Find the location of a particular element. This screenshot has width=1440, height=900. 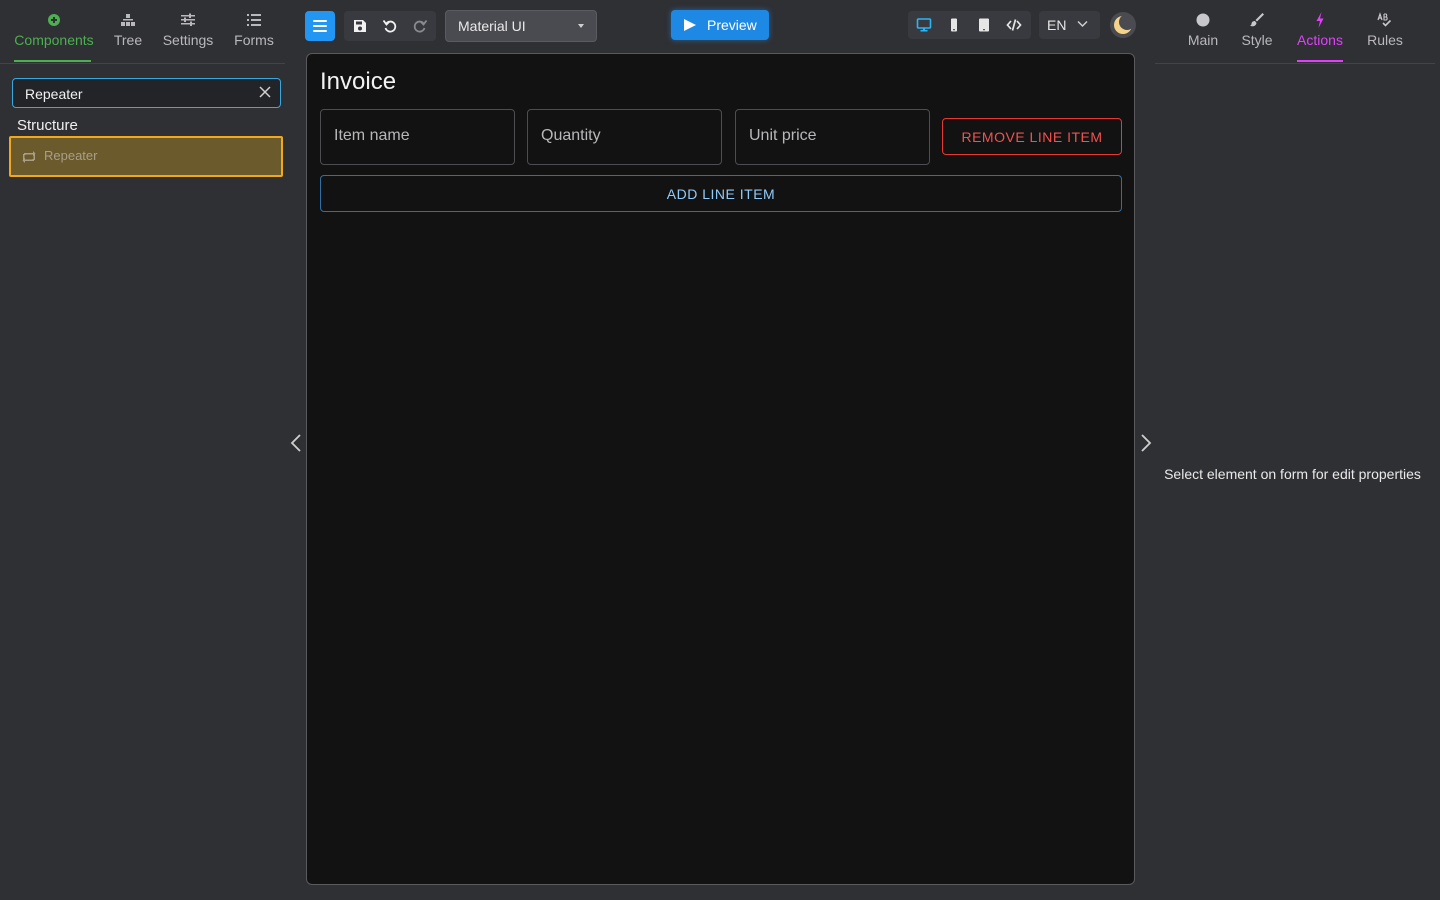

menu-button is located at coordinates (320, 26).